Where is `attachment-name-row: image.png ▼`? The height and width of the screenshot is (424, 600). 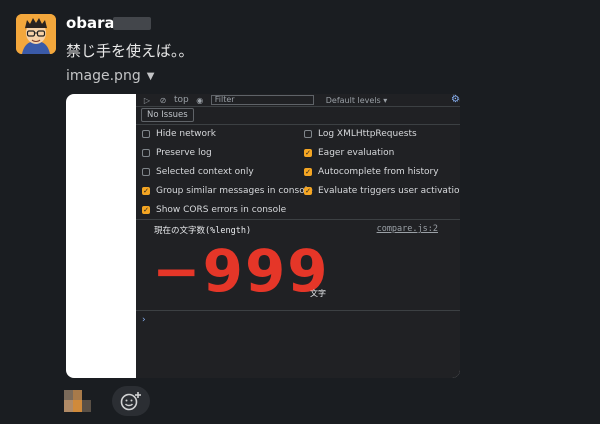
attachment-name-row: image.png ▼ is located at coordinates (110, 76).